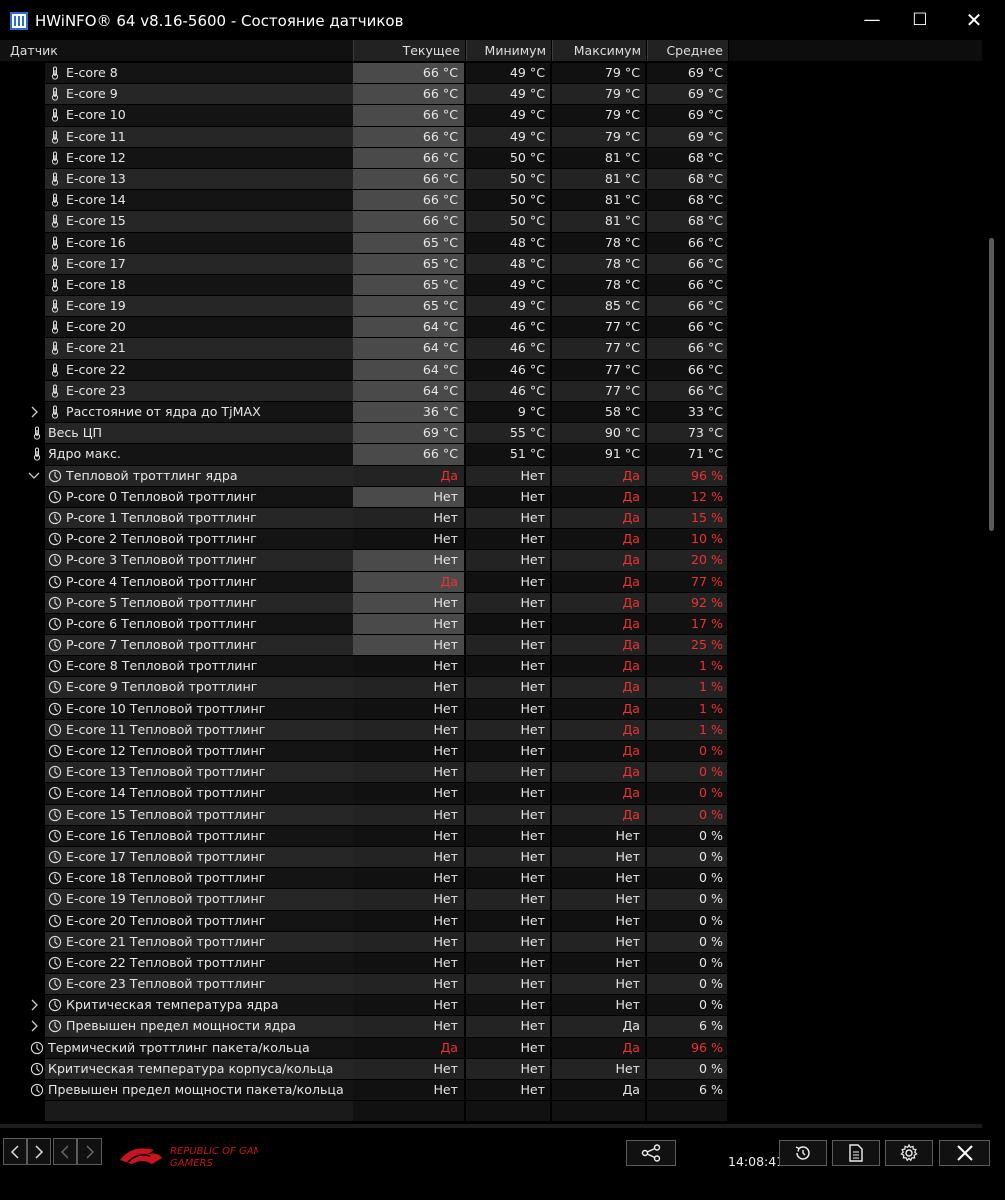  Describe the element at coordinates (491, 878) in the screenshot. I see `sensor-row: E-core 18 Тепловой троттлинг Нет Нет Нет 0 %` at that location.